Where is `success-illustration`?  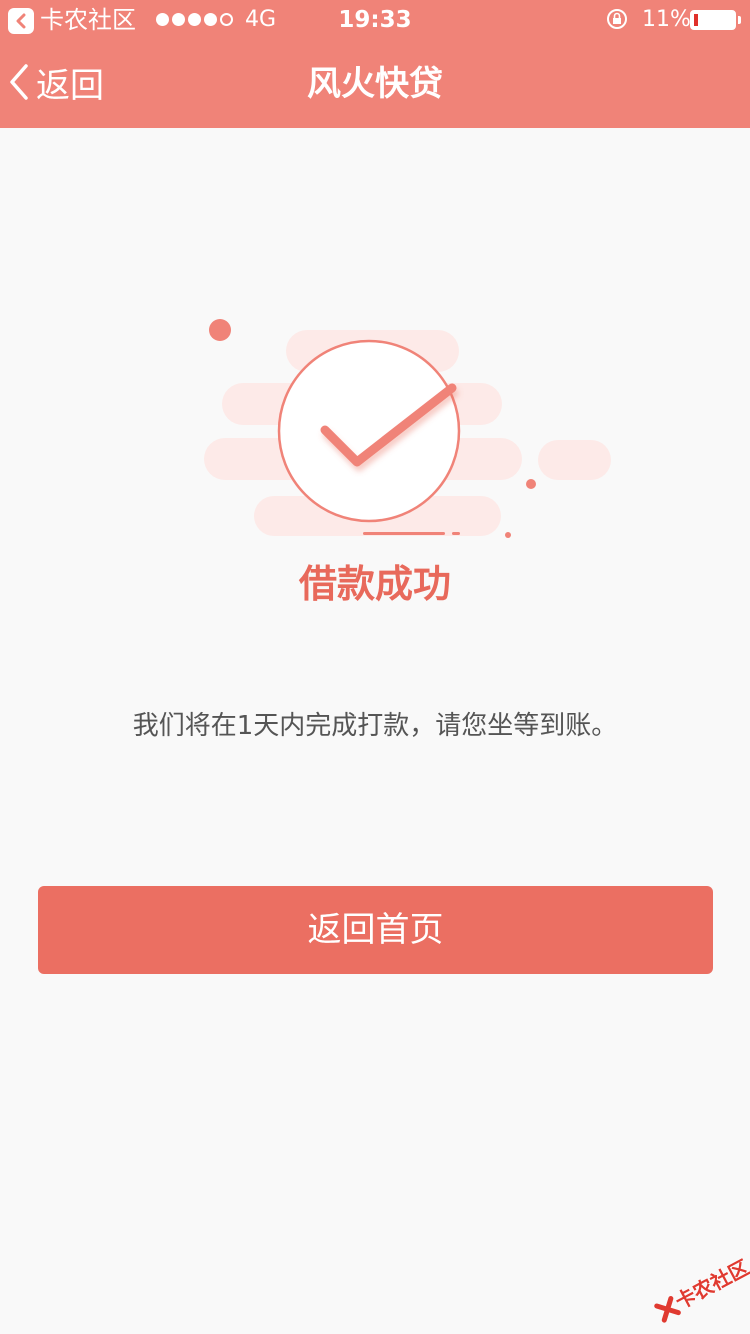
success-illustration is located at coordinates (407, 428).